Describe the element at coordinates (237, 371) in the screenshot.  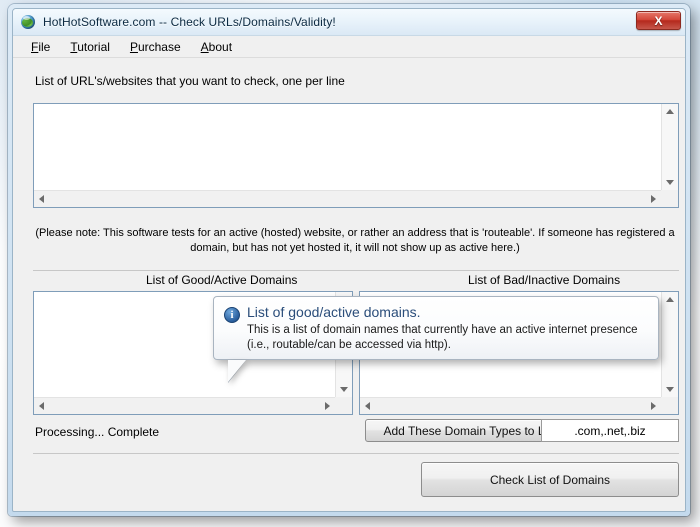
I see `tooltip-tail` at that location.